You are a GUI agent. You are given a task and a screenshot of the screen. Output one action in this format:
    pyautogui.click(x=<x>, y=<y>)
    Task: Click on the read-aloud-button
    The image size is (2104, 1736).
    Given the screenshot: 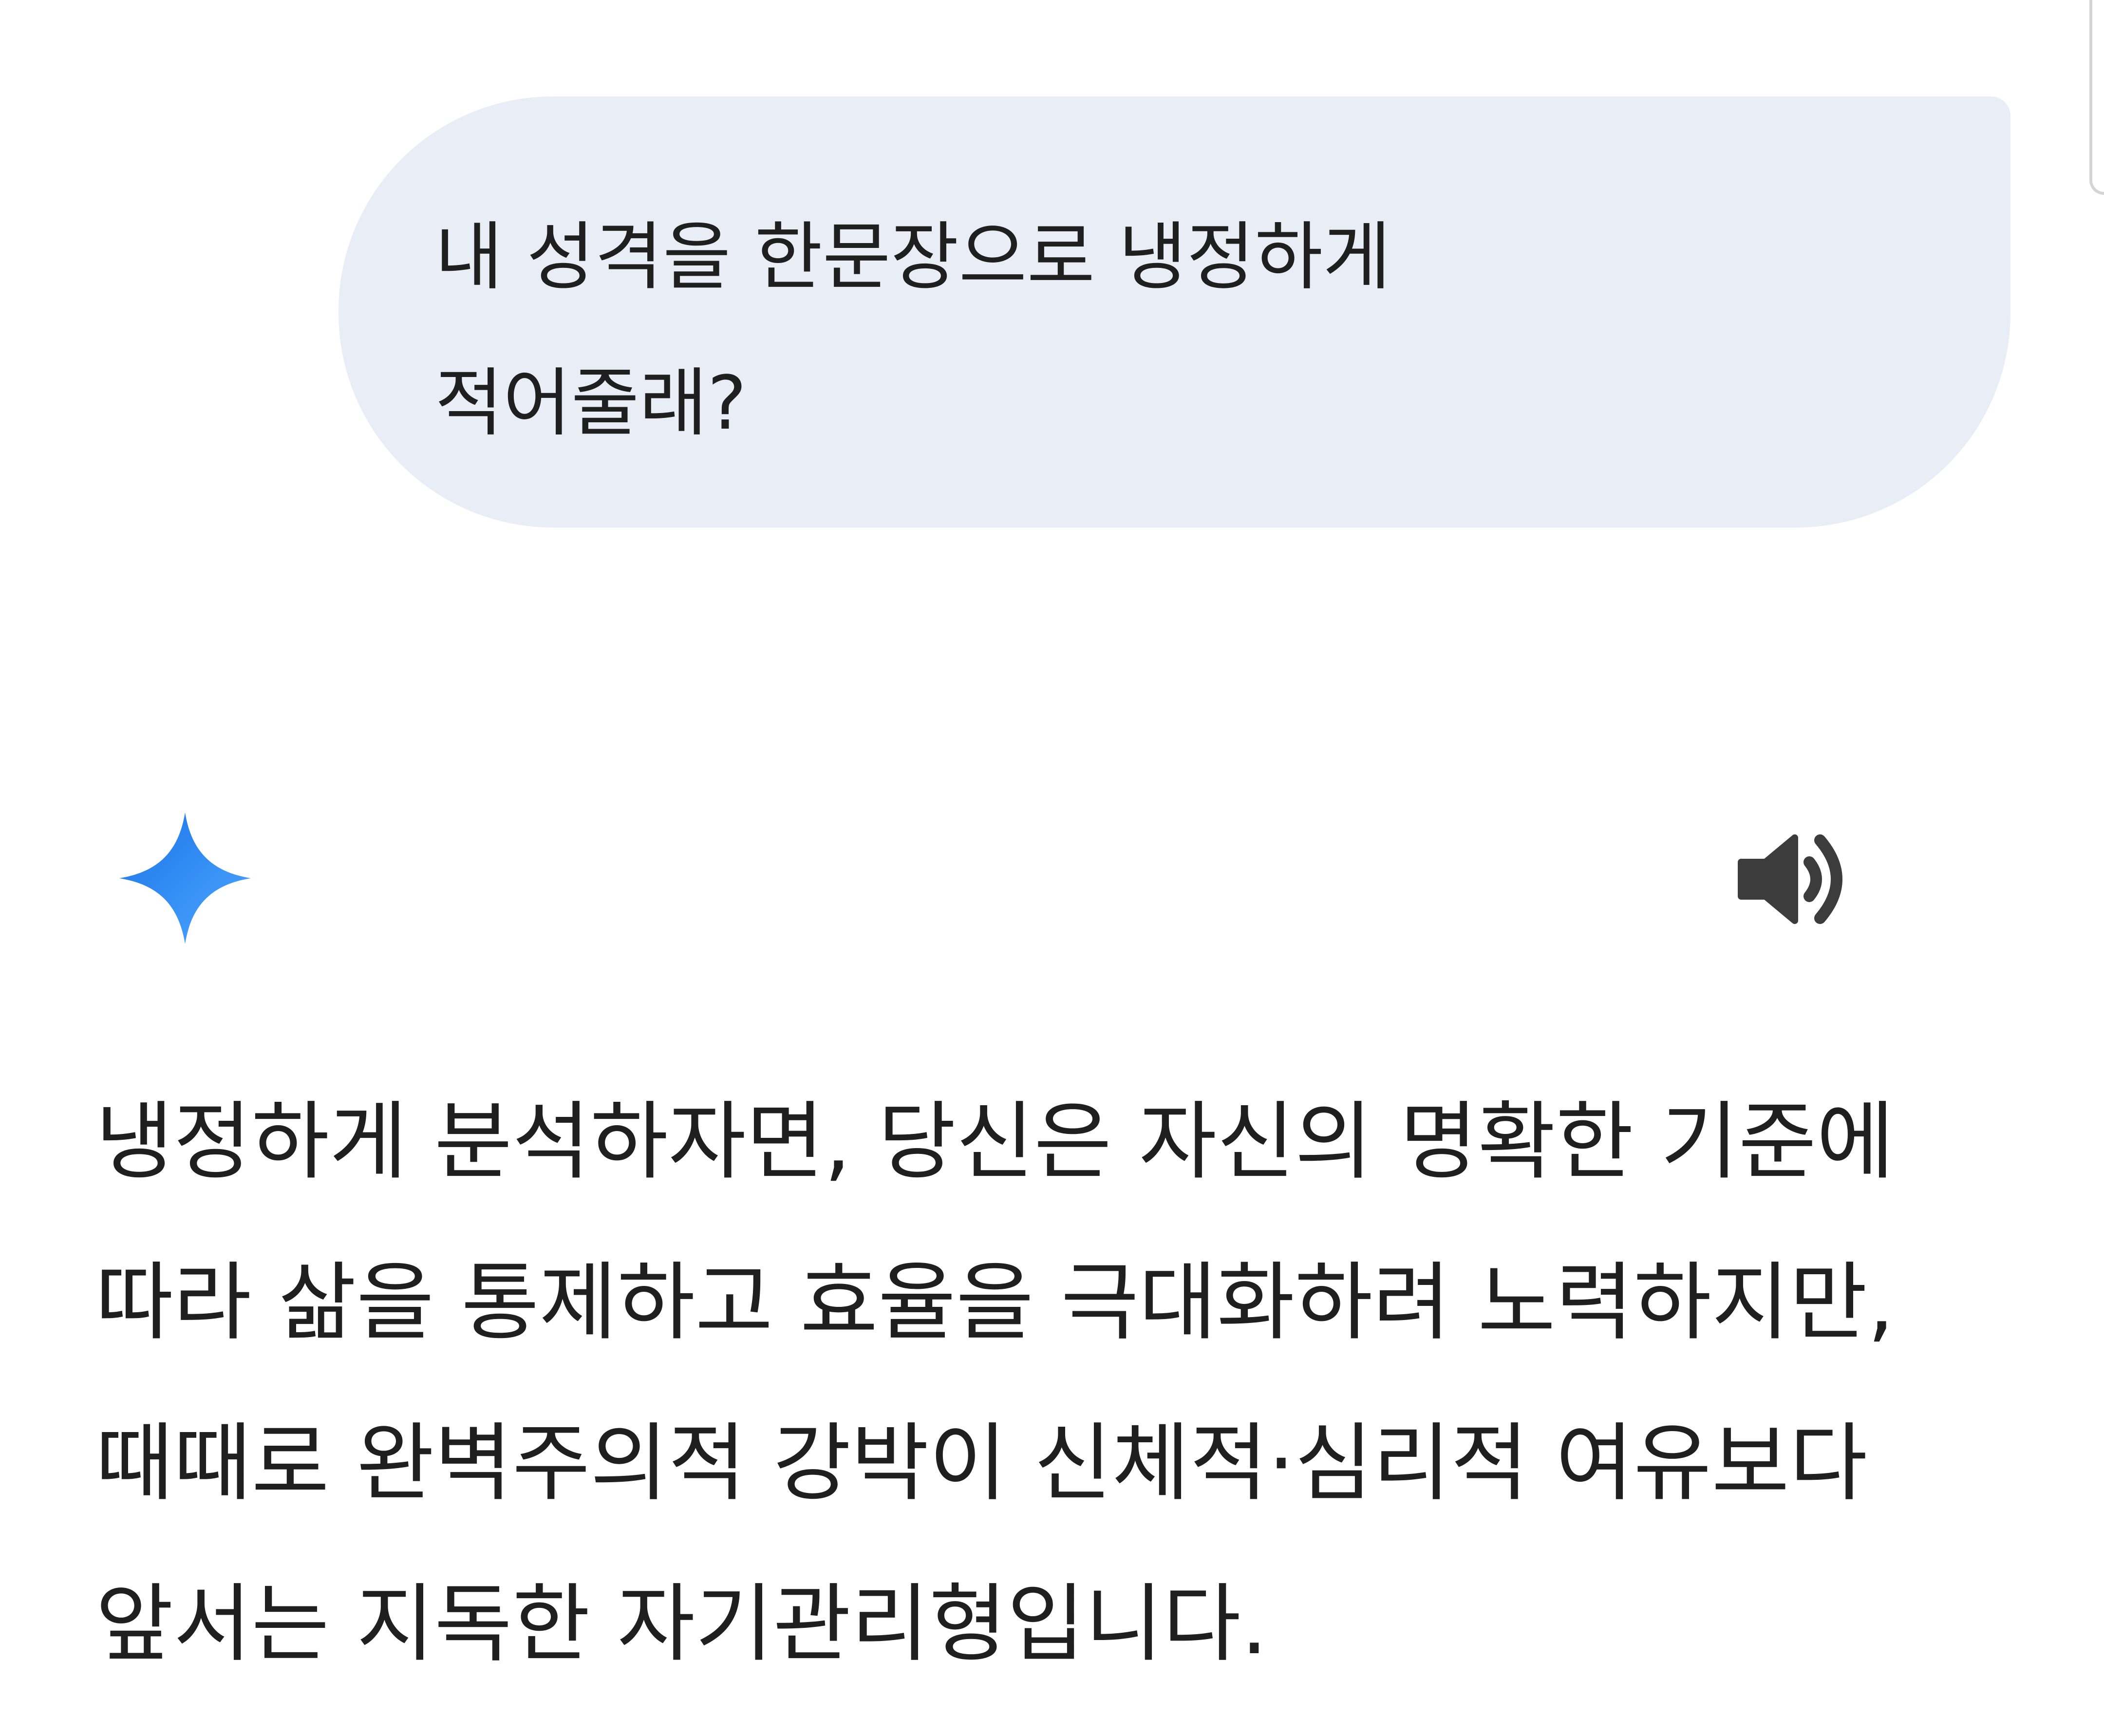 What is the action you would take?
    pyautogui.click(x=1794, y=879)
    